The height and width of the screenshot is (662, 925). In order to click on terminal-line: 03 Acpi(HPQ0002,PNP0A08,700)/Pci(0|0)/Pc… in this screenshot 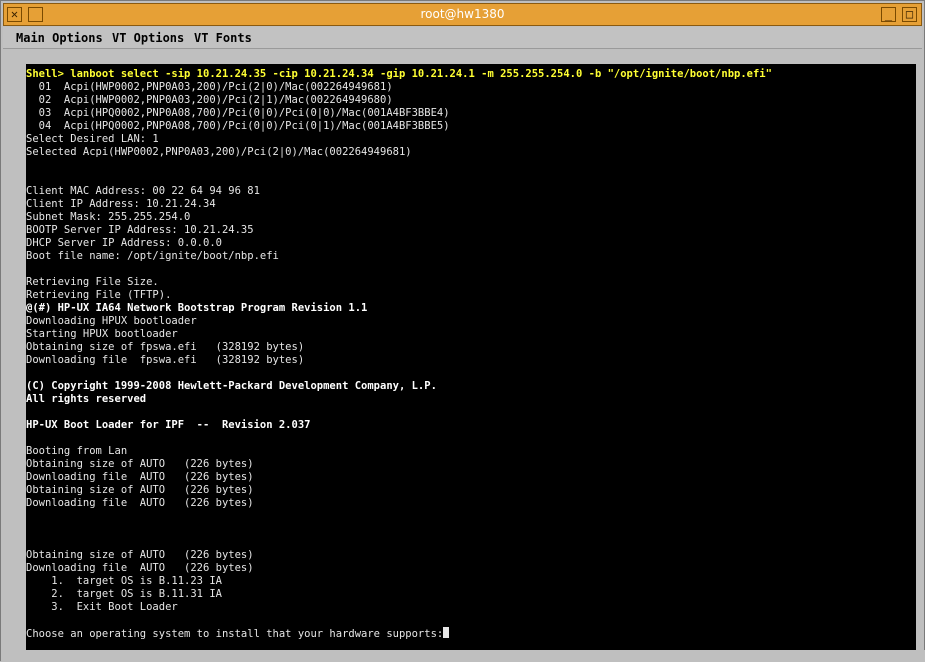, I will do `click(238, 113)`.